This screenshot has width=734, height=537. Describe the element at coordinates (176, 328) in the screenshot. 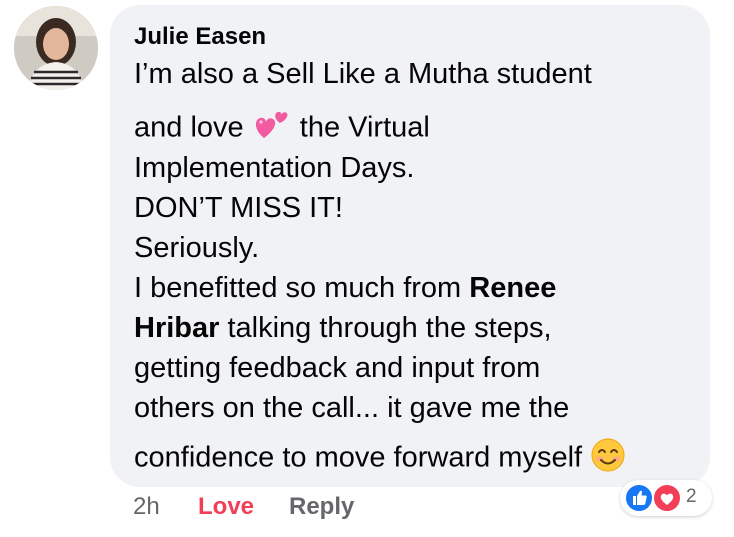

I see `mention-hribar: Hribar` at that location.